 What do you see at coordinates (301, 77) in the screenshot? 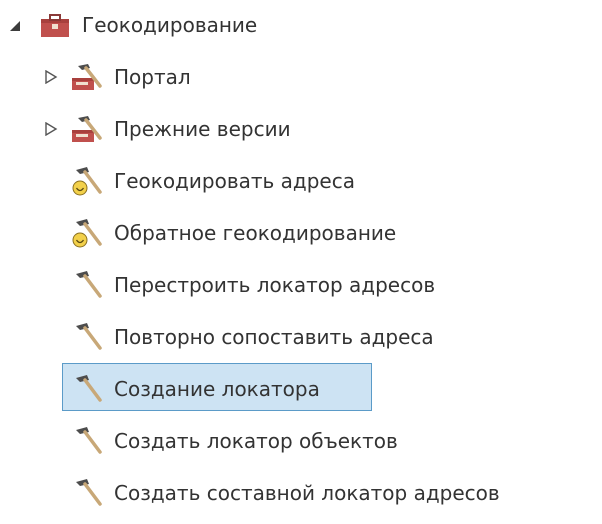
I see `tree-item-portal: Портал` at bounding box center [301, 77].